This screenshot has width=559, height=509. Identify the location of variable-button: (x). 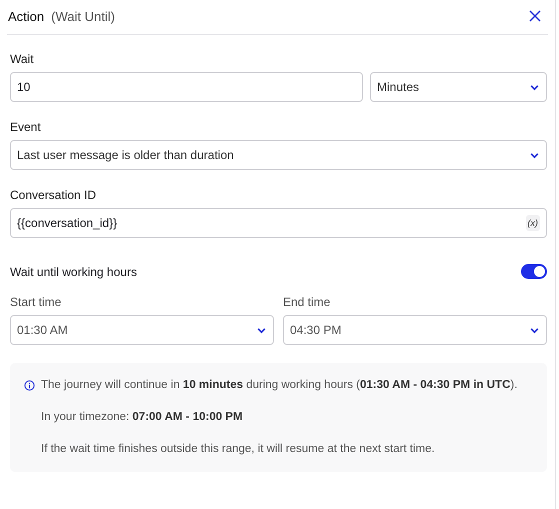
(533, 223).